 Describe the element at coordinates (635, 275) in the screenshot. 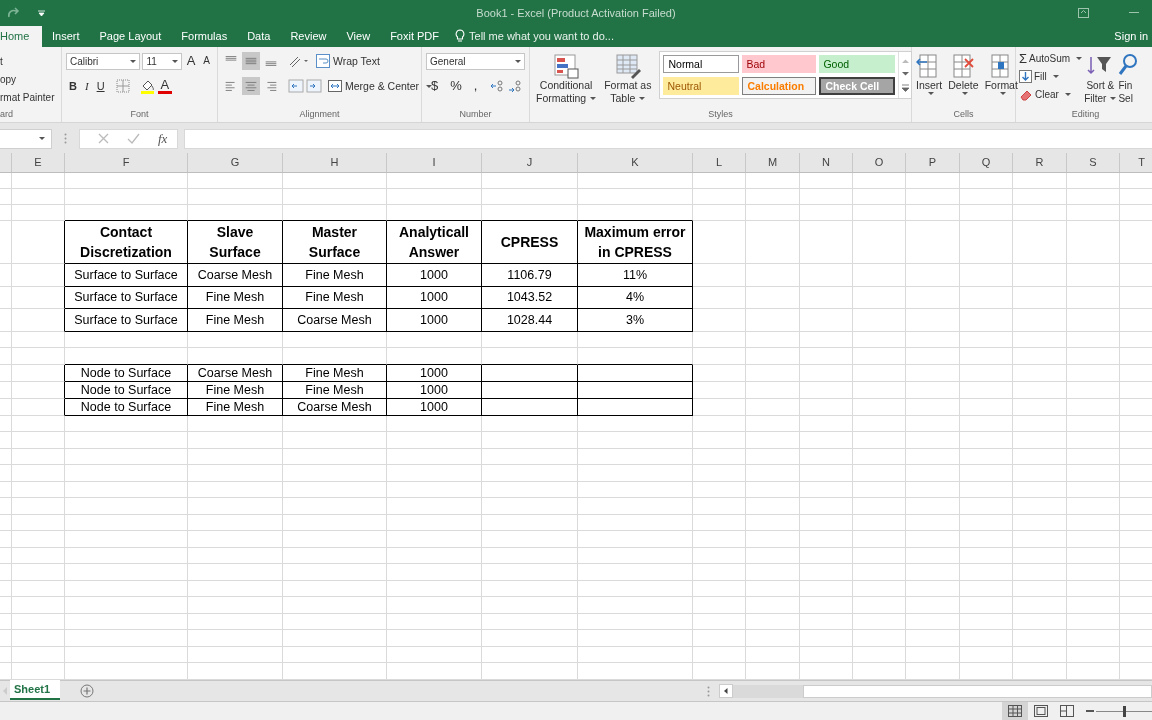

I see `table-cell: 11%` at that location.